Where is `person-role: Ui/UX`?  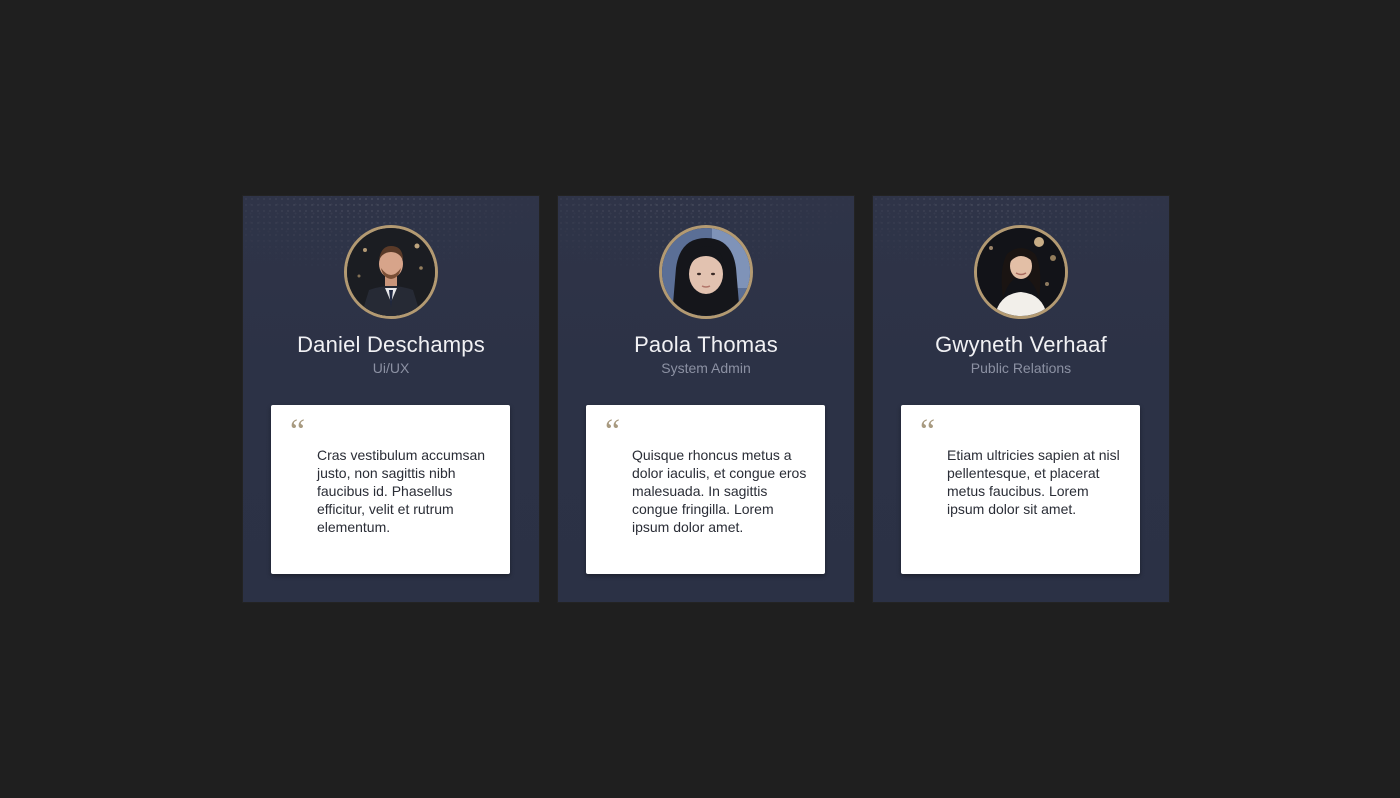
person-role: Ui/UX is located at coordinates (391, 368).